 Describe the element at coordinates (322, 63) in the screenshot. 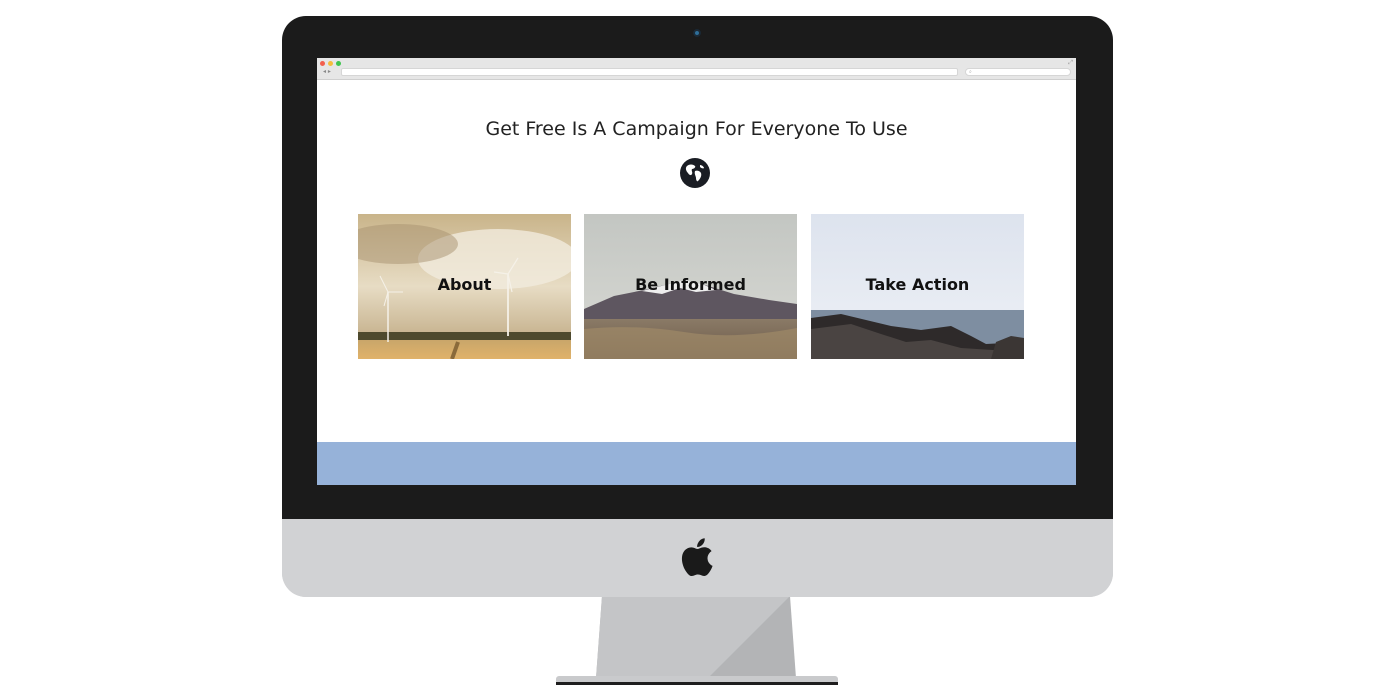

I see `close-window-icon` at that location.